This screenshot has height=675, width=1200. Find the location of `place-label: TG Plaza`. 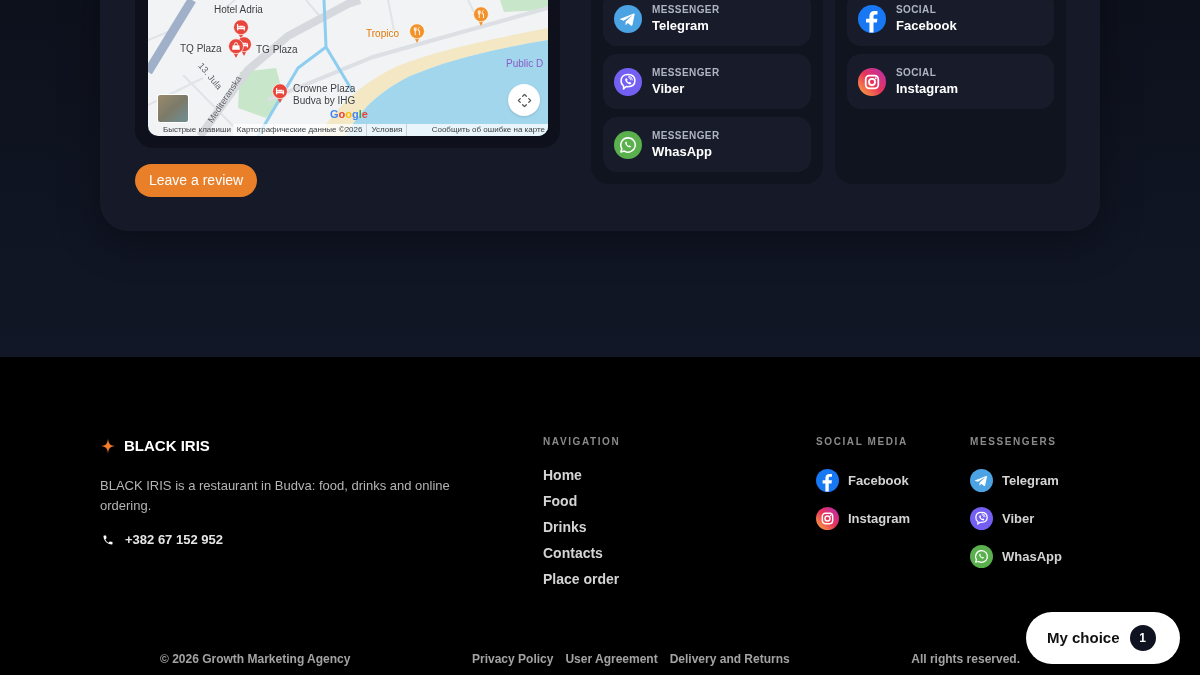

place-label: TG Plaza is located at coordinates (277, 50).